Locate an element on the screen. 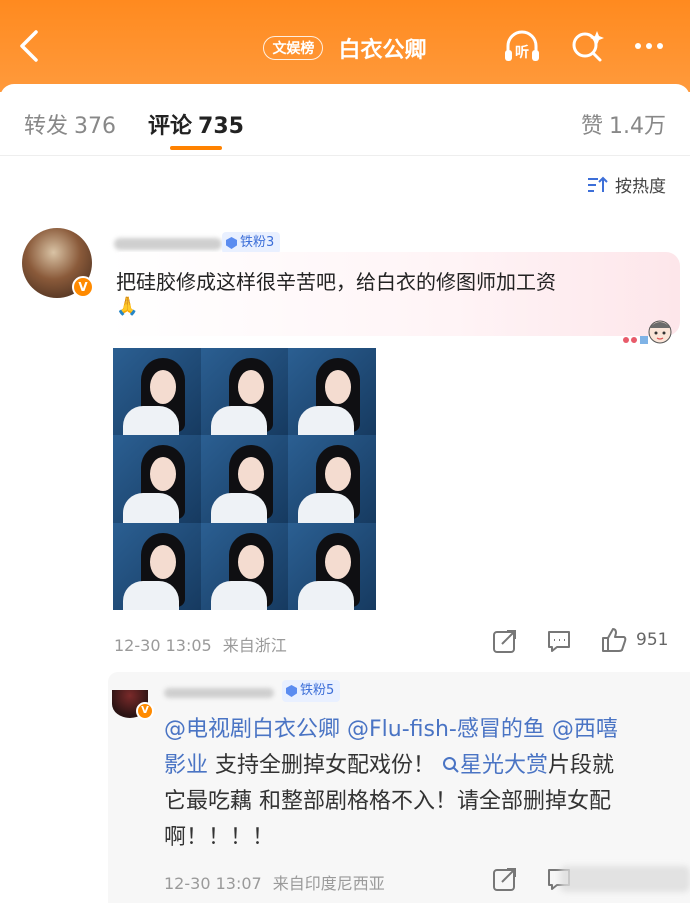  sort-label: 按热度 is located at coordinates (640, 187).